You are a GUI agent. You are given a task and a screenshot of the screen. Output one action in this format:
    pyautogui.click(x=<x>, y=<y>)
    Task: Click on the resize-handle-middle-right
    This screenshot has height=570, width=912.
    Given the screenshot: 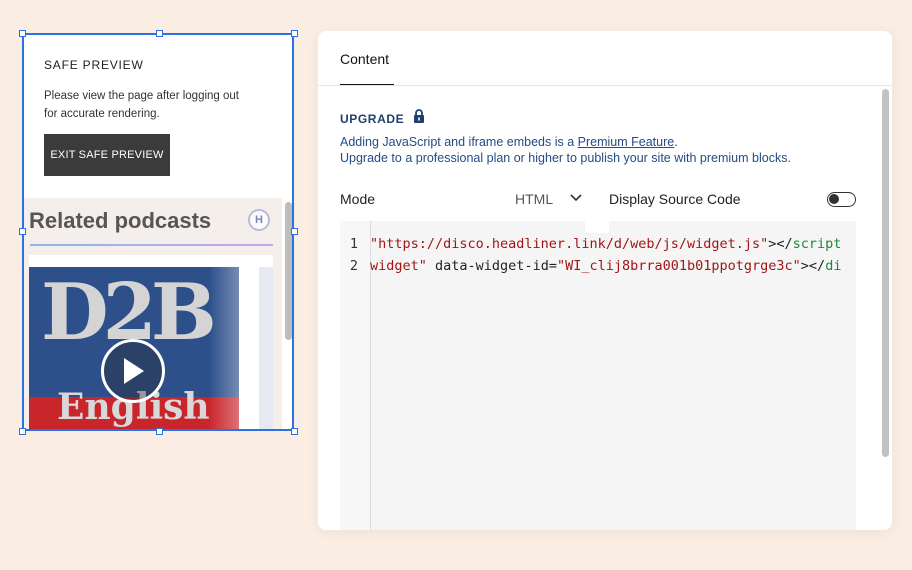 What is the action you would take?
    pyautogui.click(x=294, y=231)
    